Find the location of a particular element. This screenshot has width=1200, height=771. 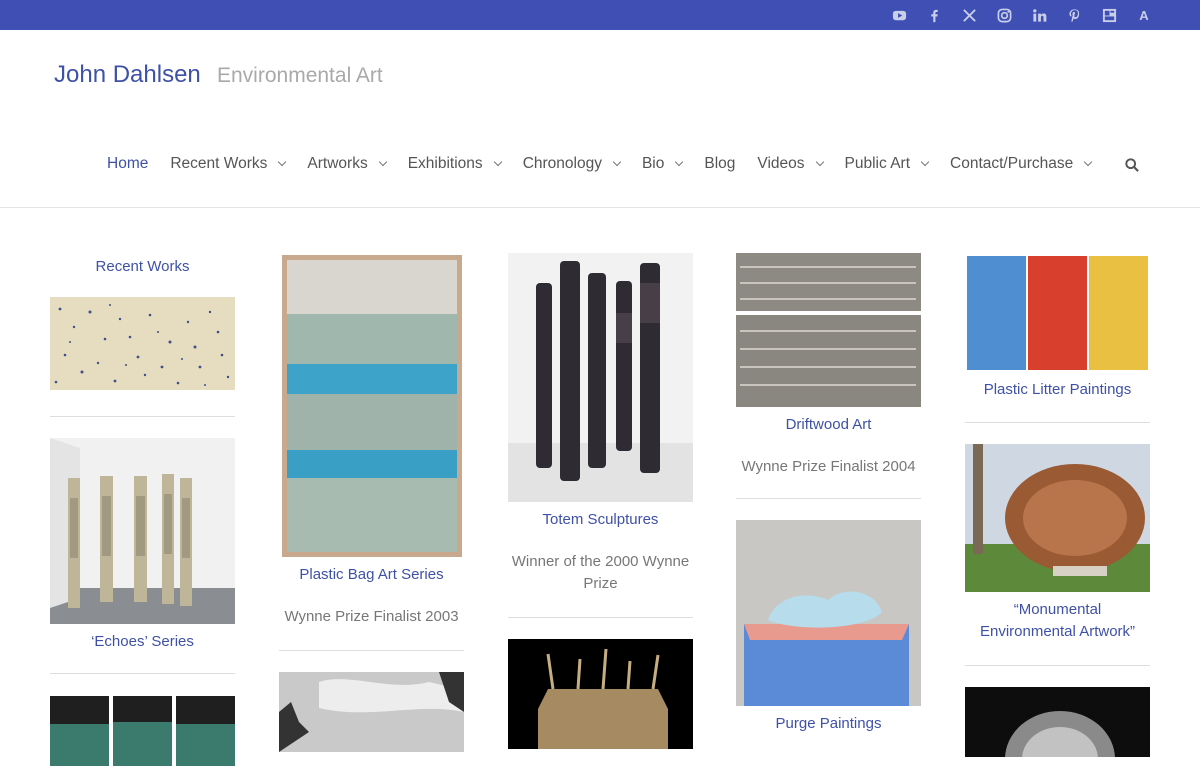

card-plastic-litter: Plastic Litter Paintings is located at coordinates (1057, 327).